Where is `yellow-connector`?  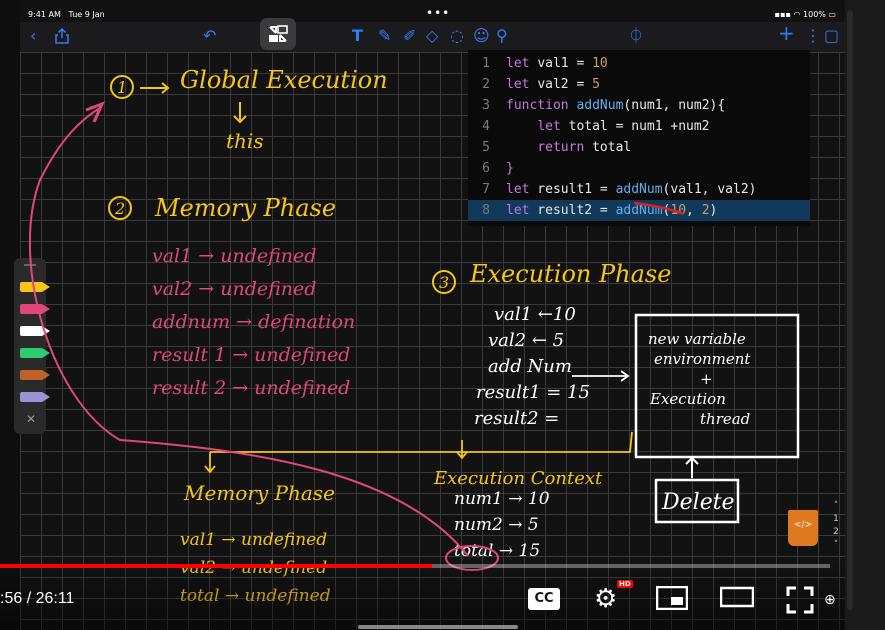 yellow-connector is located at coordinates (421, 442).